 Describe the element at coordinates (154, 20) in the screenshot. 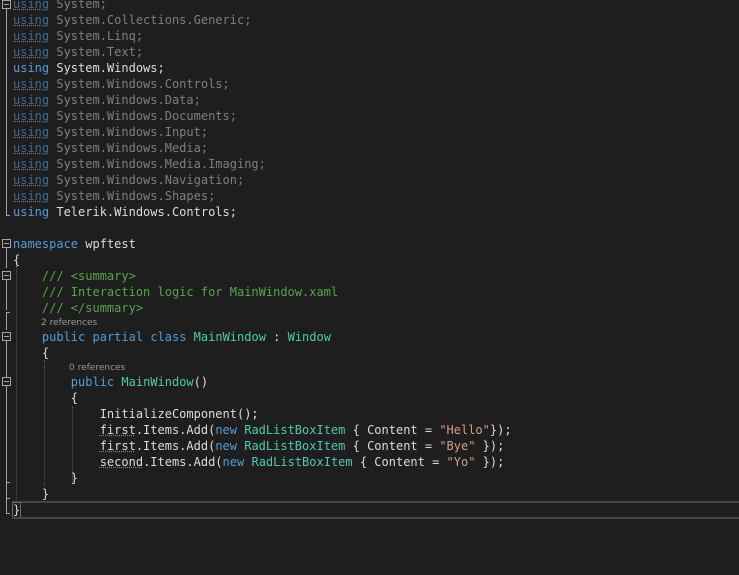

I see `namespace-ref: System.Collections.Generic;` at that location.